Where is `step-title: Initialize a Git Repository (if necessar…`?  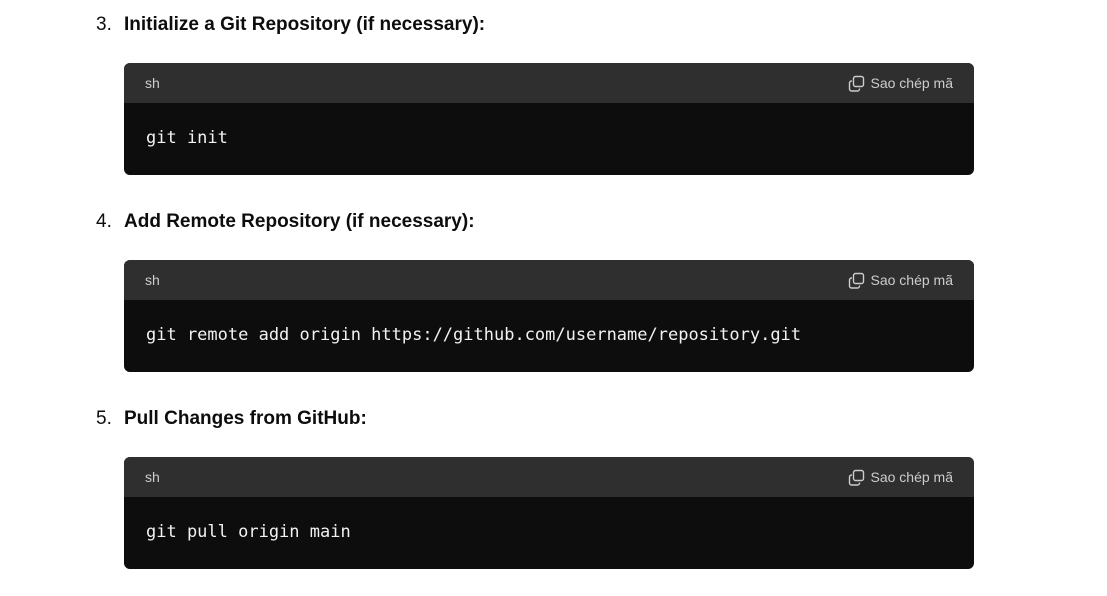 step-title: Initialize a Git Repository (if necessar… is located at coordinates (305, 24).